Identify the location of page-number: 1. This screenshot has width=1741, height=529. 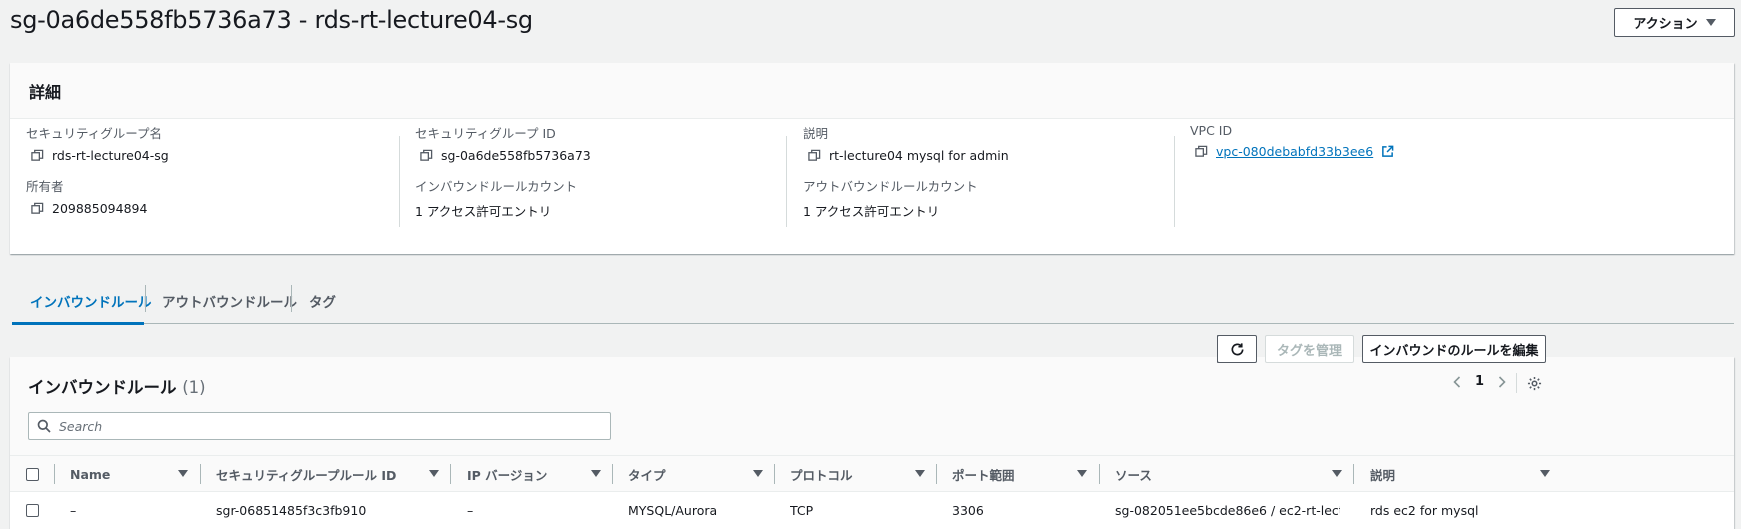
(1479, 381).